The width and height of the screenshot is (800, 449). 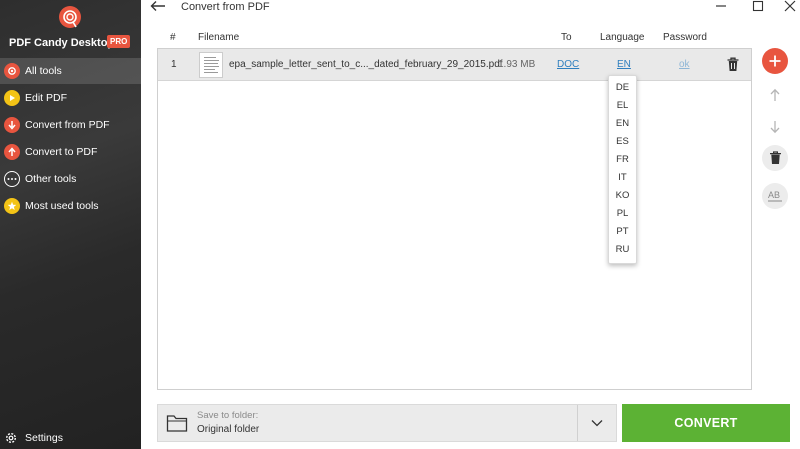 I want to click on delete-file-icon, so click(x=733, y=64).